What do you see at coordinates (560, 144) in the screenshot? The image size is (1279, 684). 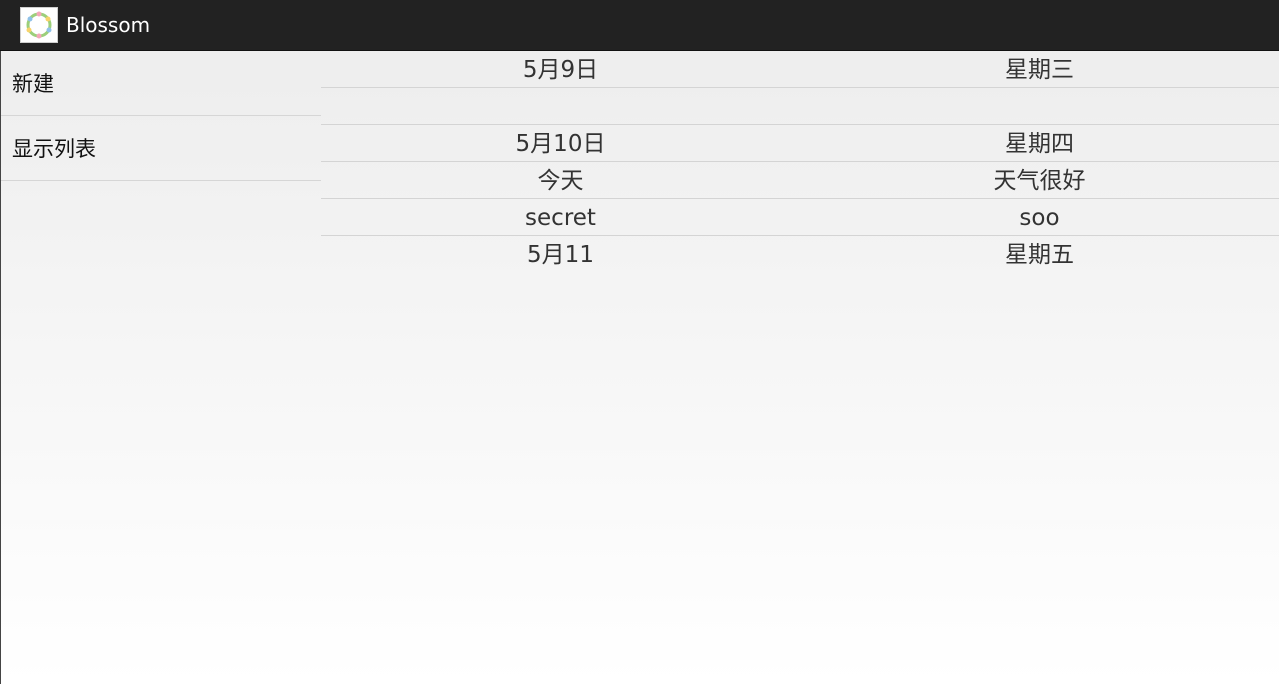 I see `row-date: 5月10日` at bounding box center [560, 144].